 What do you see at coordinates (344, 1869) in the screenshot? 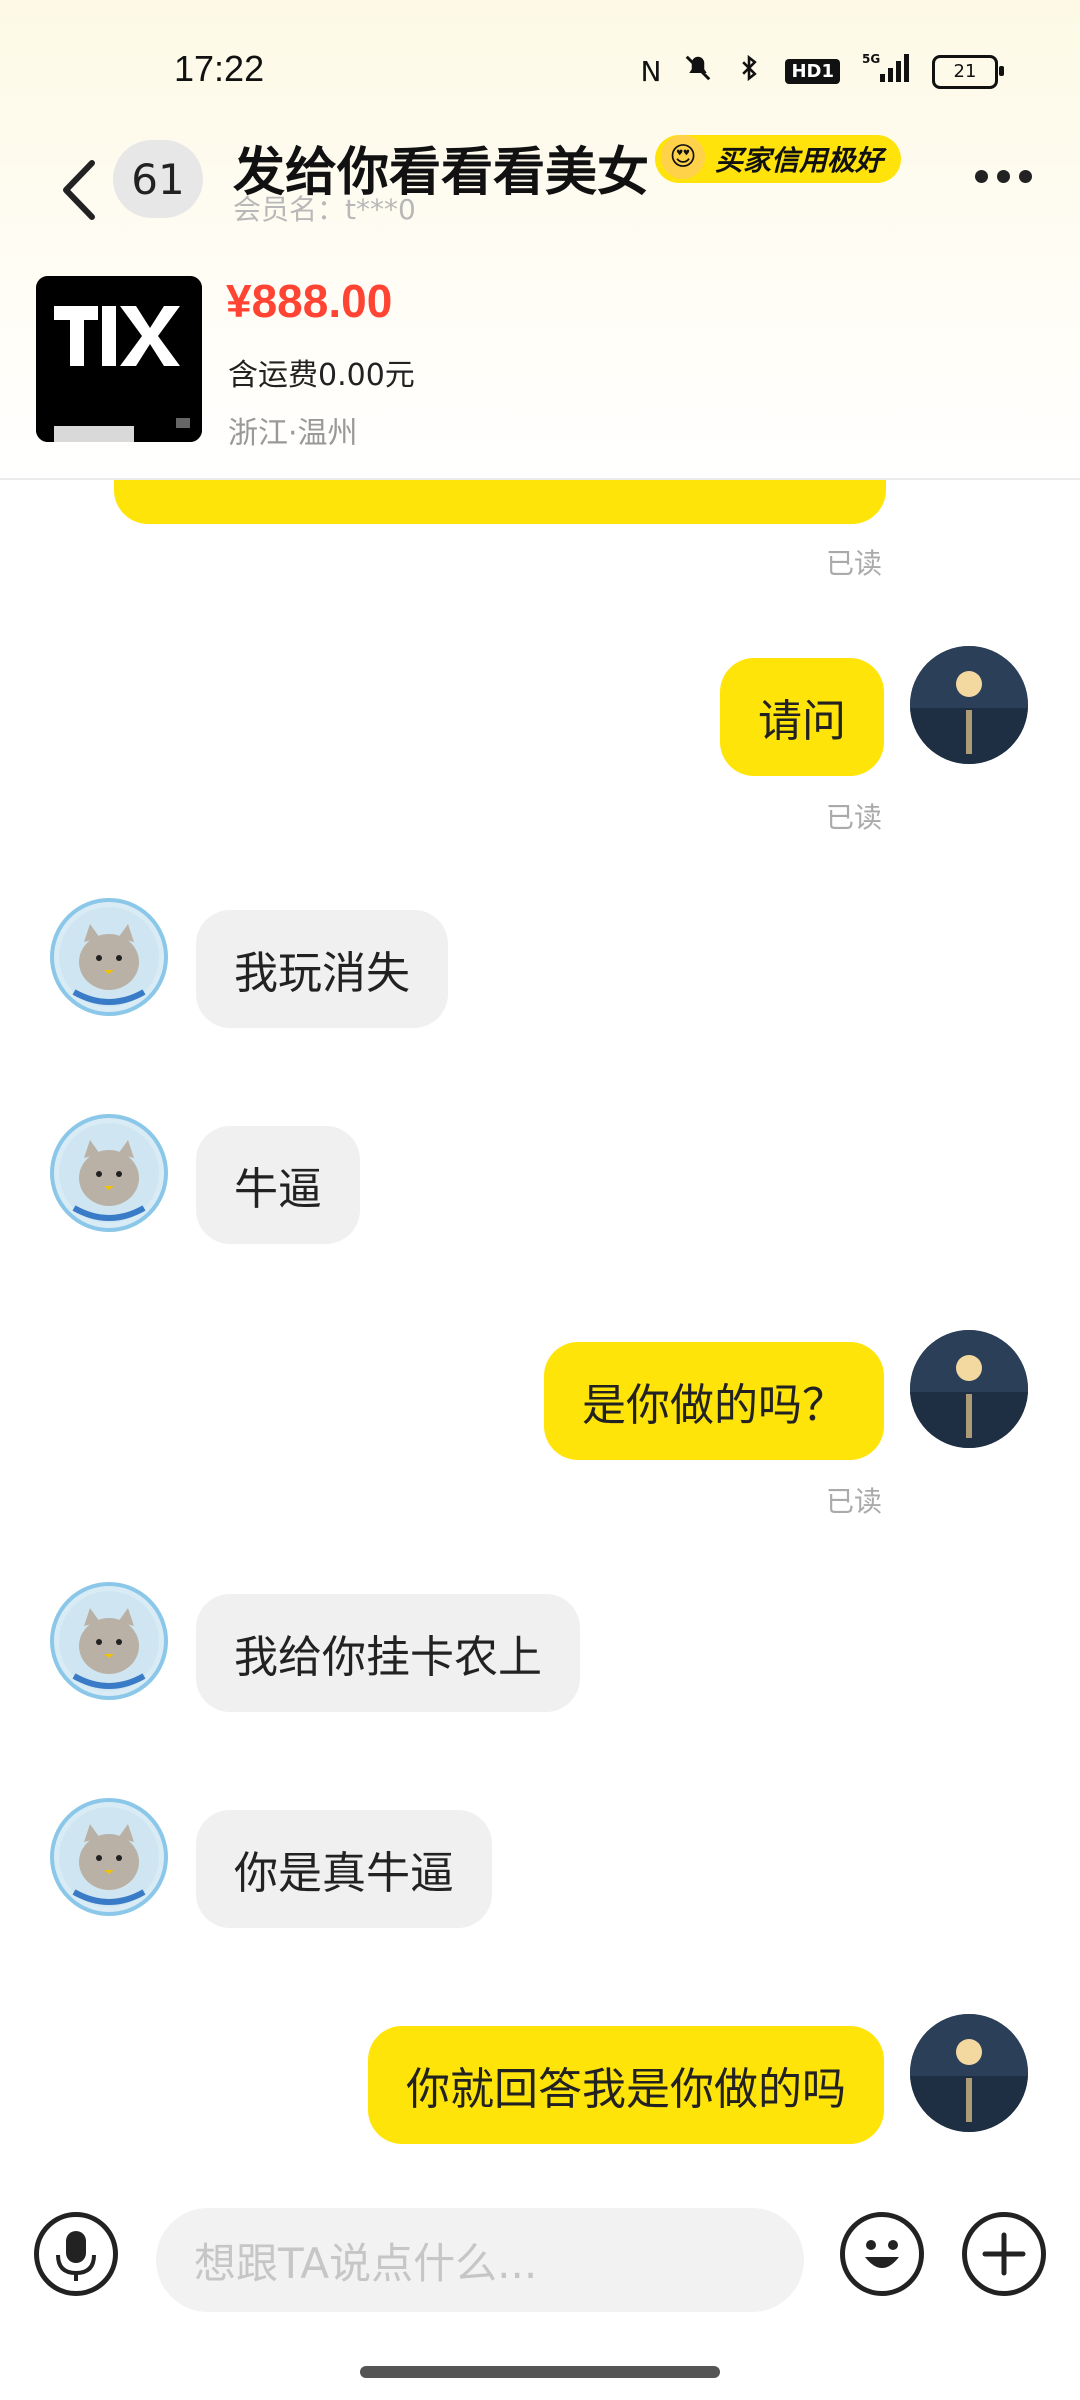
I see `message-bubble-them: 你是真牛逼` at bounding box center [344, 1869].